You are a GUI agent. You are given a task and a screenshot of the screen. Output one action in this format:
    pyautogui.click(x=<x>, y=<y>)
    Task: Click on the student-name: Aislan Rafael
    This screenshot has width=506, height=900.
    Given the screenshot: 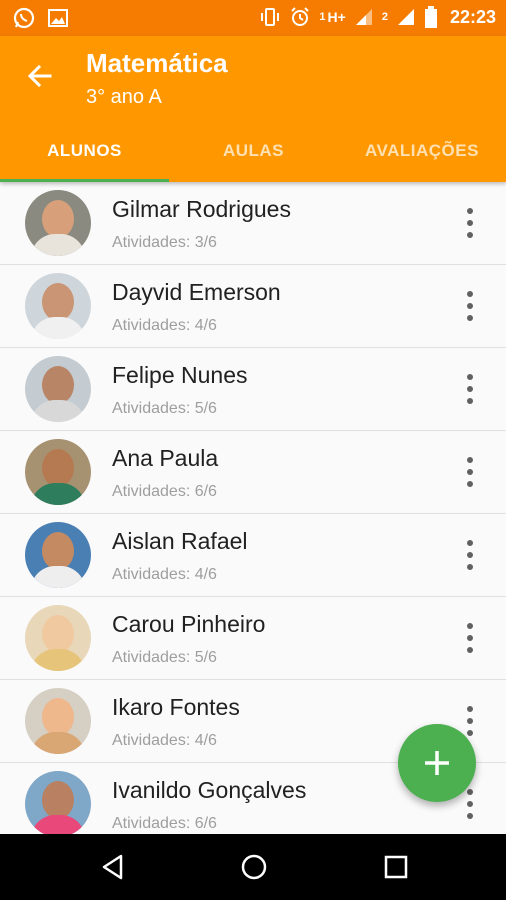 What is the action you would take?
    pyautogui.click(x=180, y=541)
    